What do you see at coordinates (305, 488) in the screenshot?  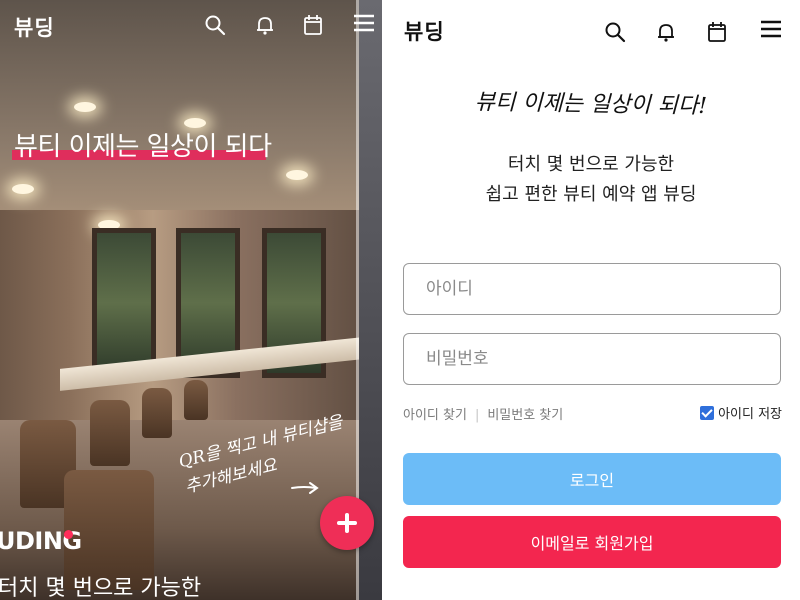 I see `arrow-icon` at bounding box center [305, 488].